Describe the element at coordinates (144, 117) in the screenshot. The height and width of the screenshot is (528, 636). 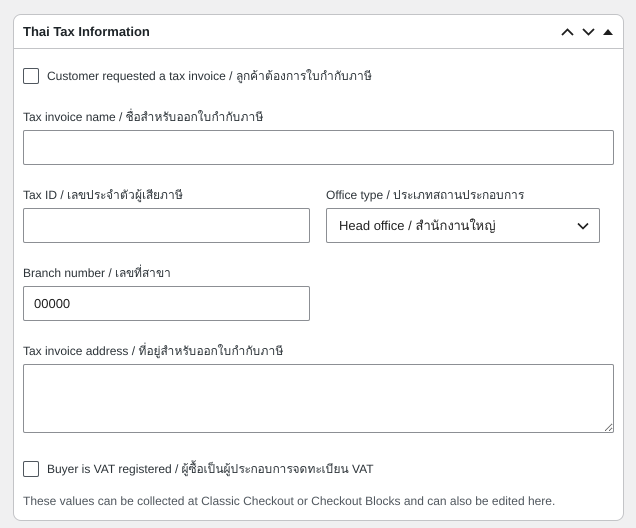
I see `field-label: Tax invoice name / ชื่อสำหรับออกใบกำกับภาษี` at that location.